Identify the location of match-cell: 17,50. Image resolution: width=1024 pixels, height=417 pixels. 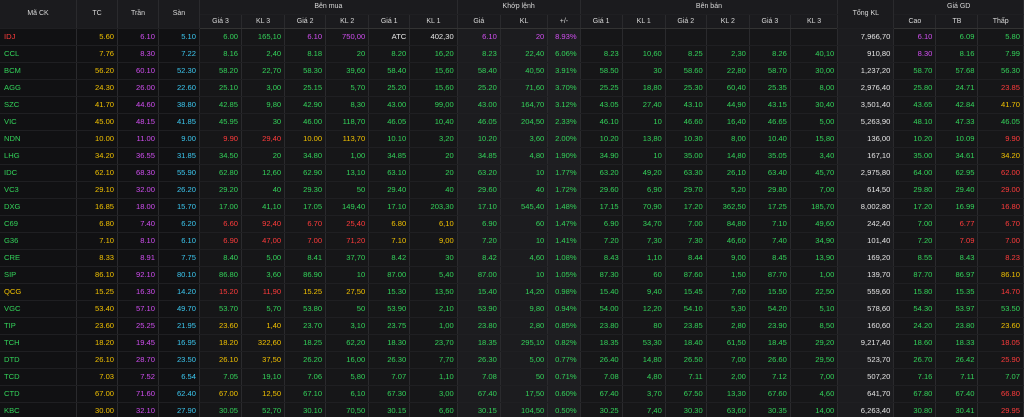
(524, 394).